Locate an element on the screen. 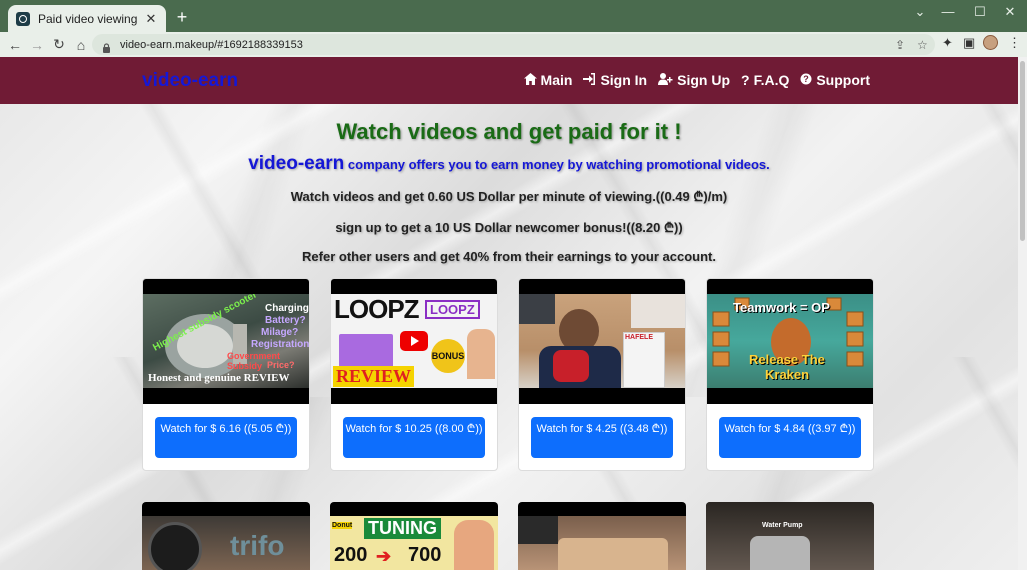 The width and height of the screenshot is (1027, 570). nav-signup-label: Sign Up is located at coordinates (703, 80).